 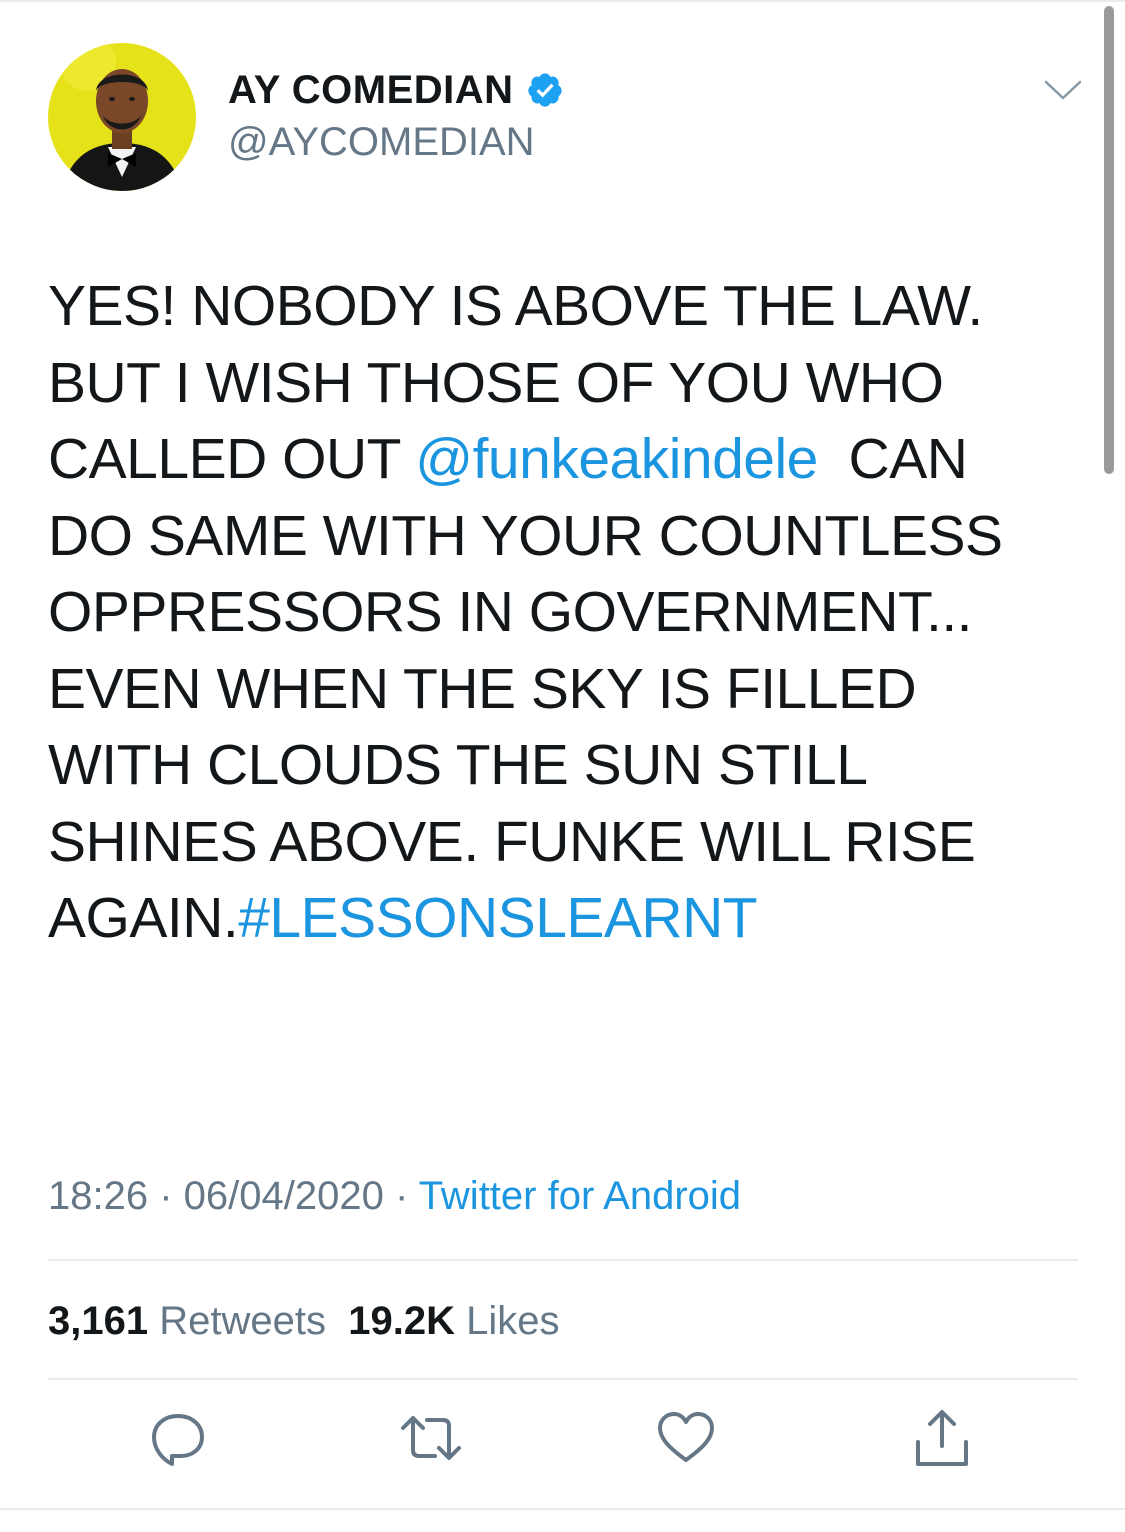 What do you see at coordinates (122, 117) in the screenshot?
I see `avatar` at bounding box center [122, 117].